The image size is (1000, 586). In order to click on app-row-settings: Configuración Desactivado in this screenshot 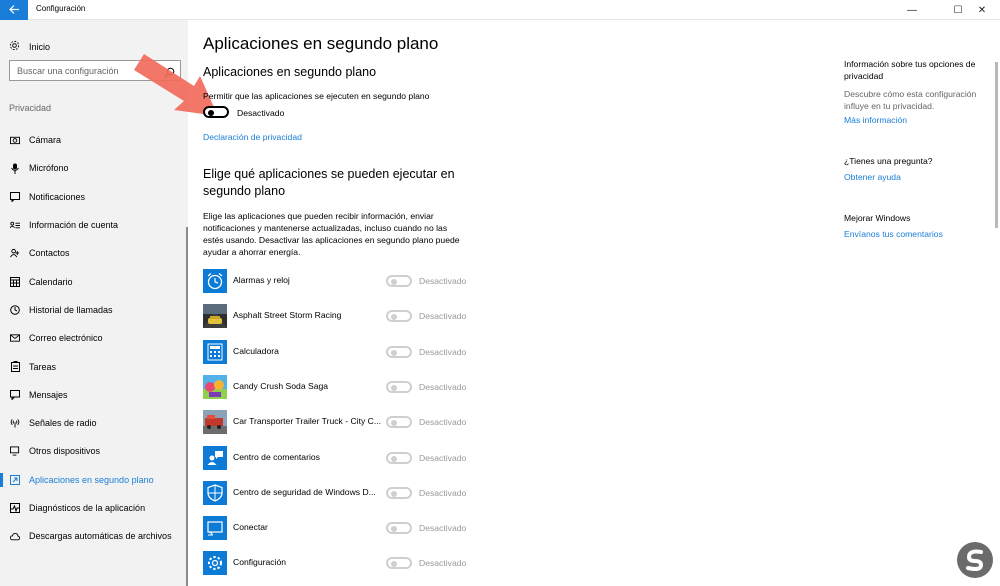, I will do `click(353, 564)`.